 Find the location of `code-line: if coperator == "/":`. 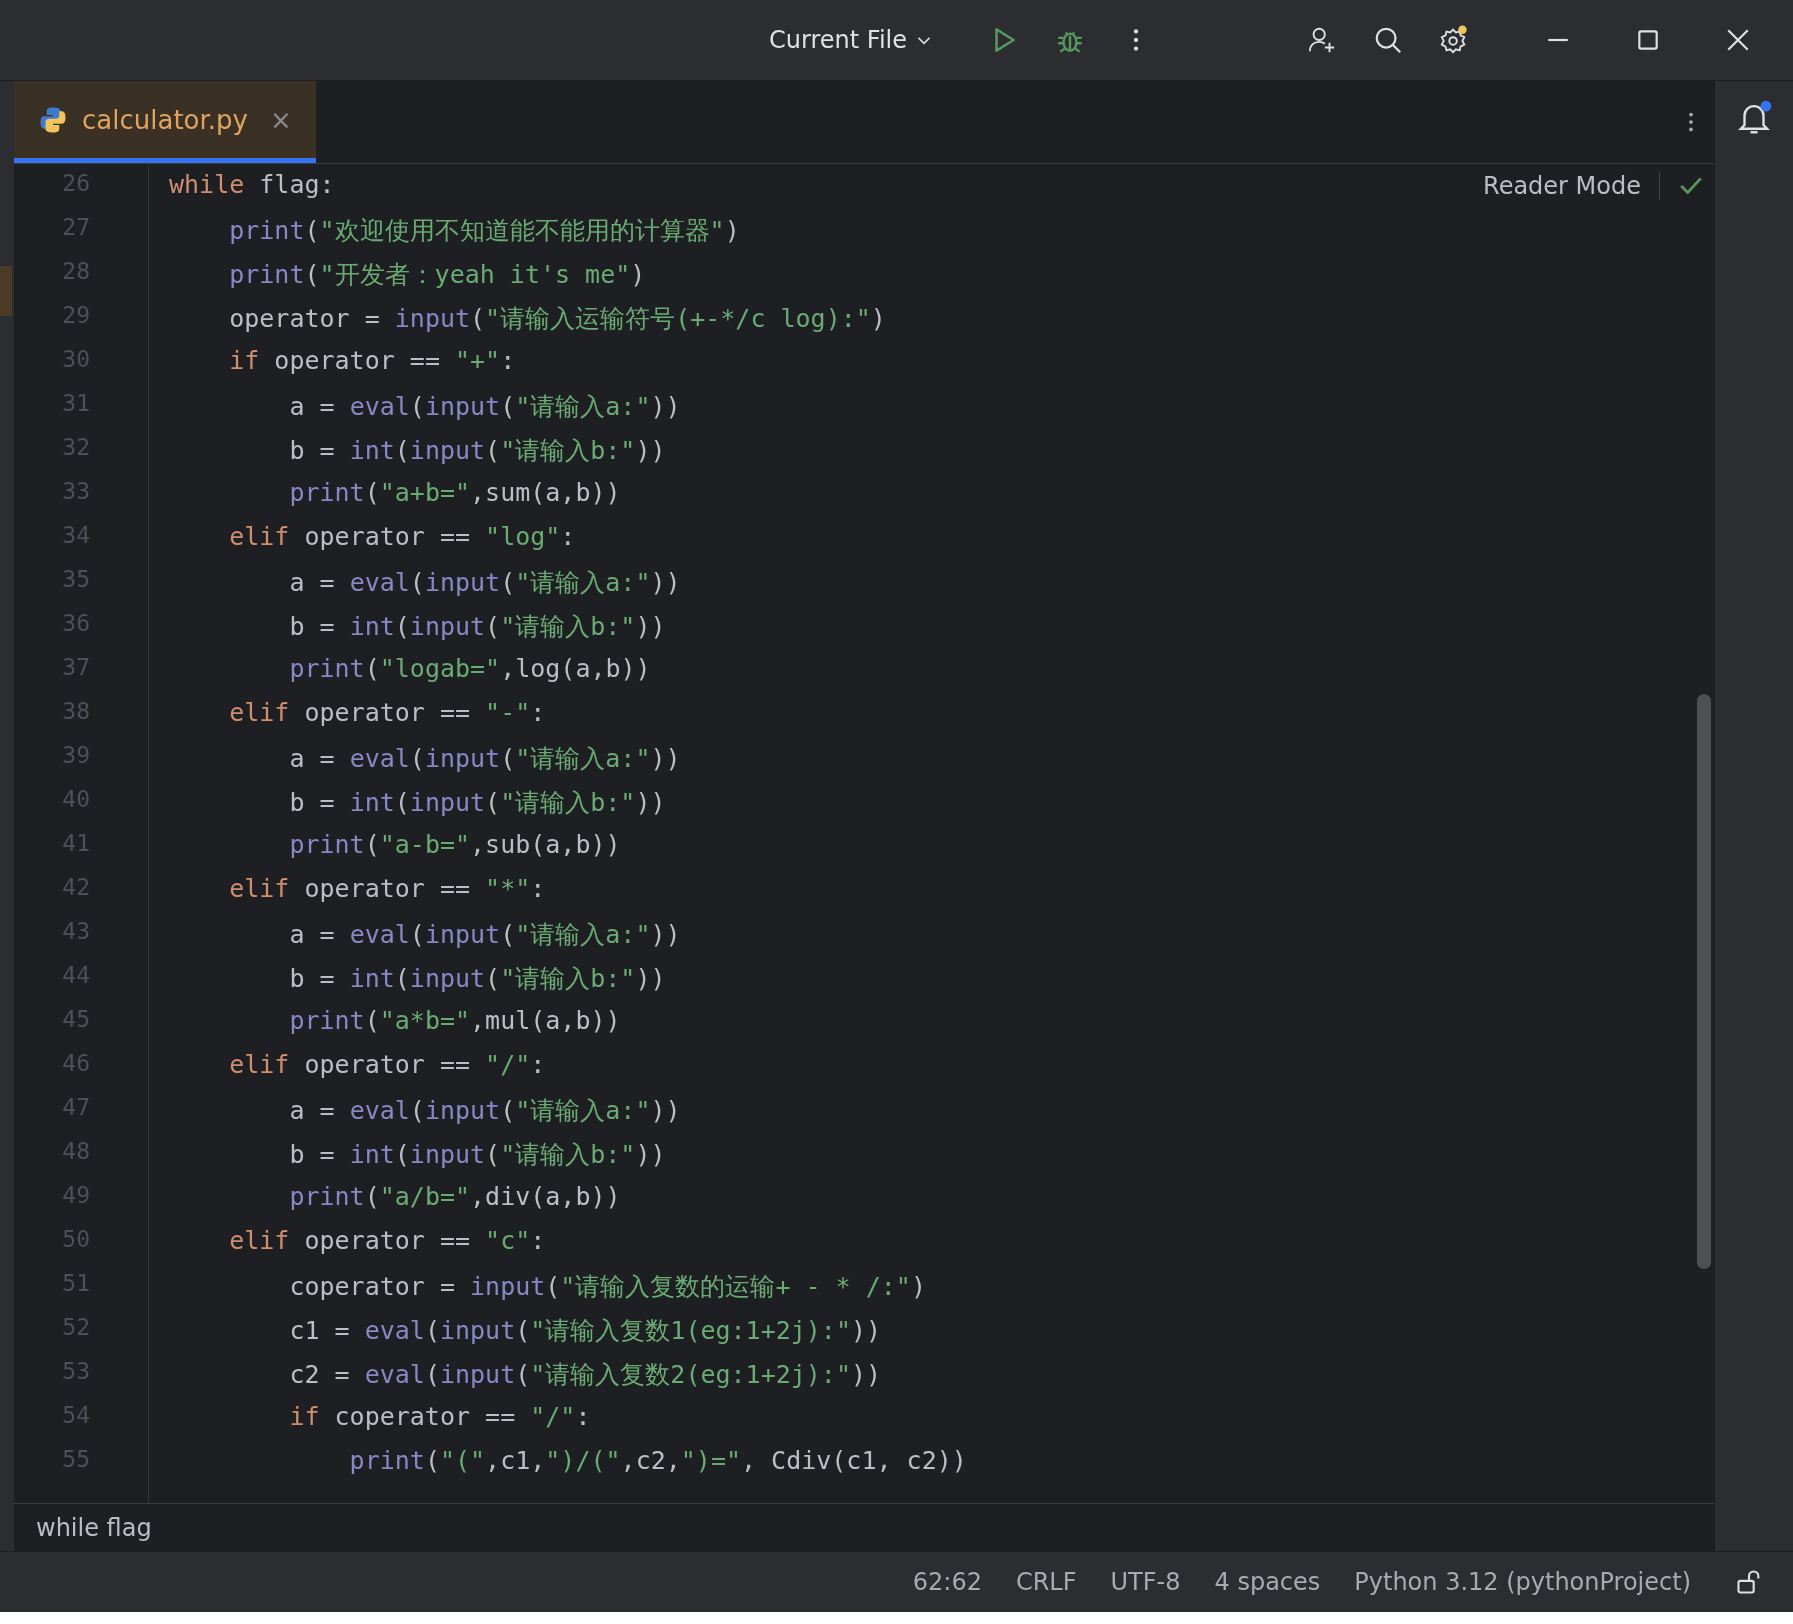

code-line: if coperator == "/": is located at coordinates (440, 1417).